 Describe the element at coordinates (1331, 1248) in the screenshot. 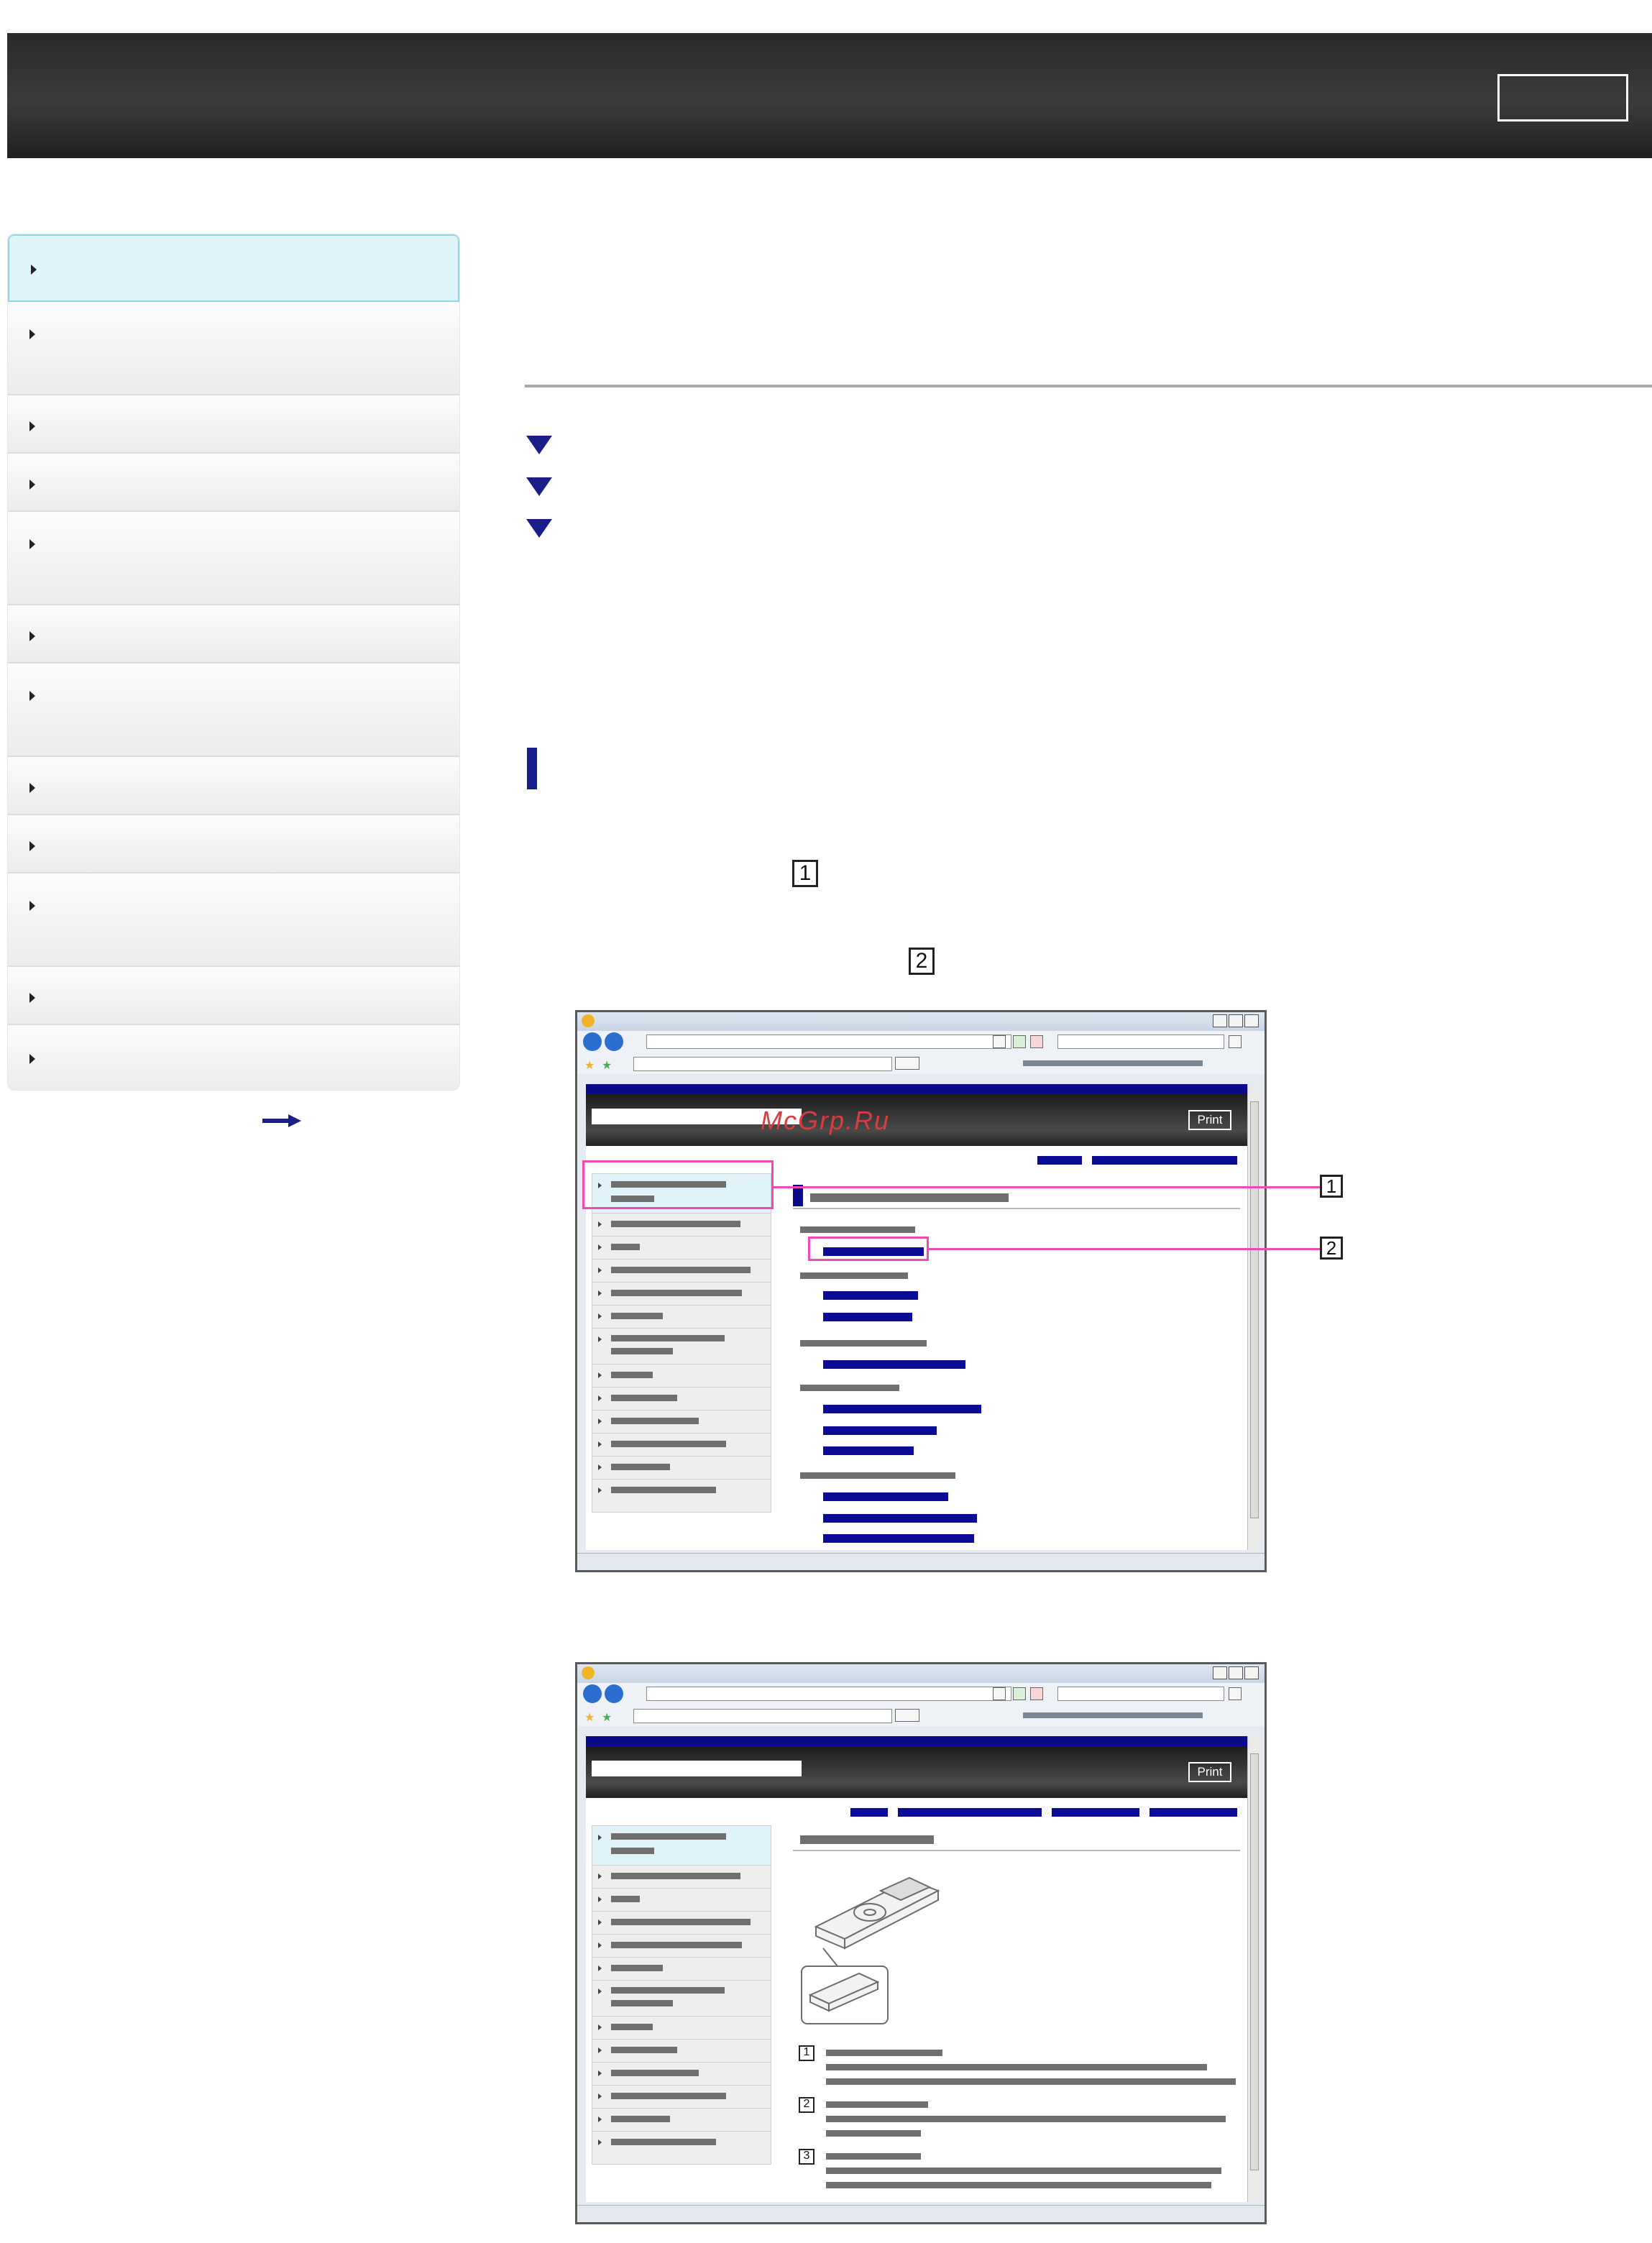

I see `callout-number-2: 2` at that location.